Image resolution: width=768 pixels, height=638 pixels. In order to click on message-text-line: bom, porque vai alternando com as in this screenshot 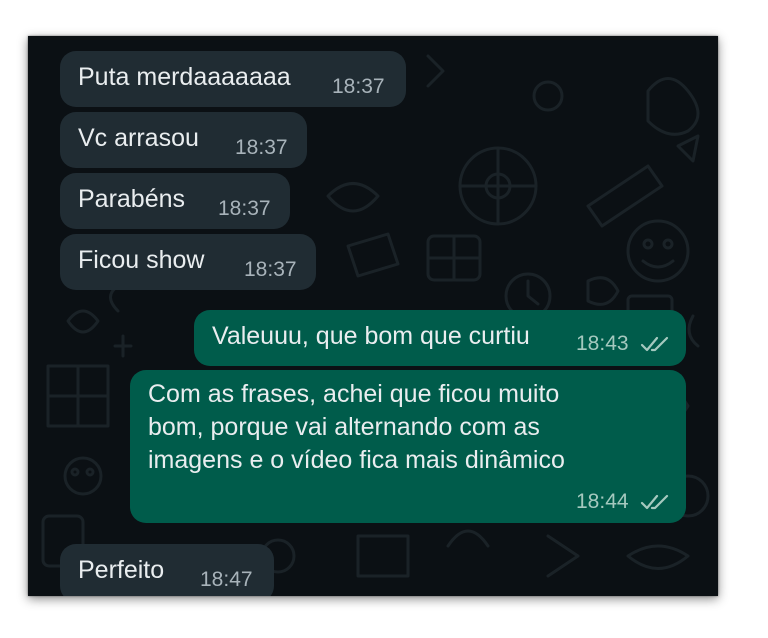, I will do `click(344, 427)`.